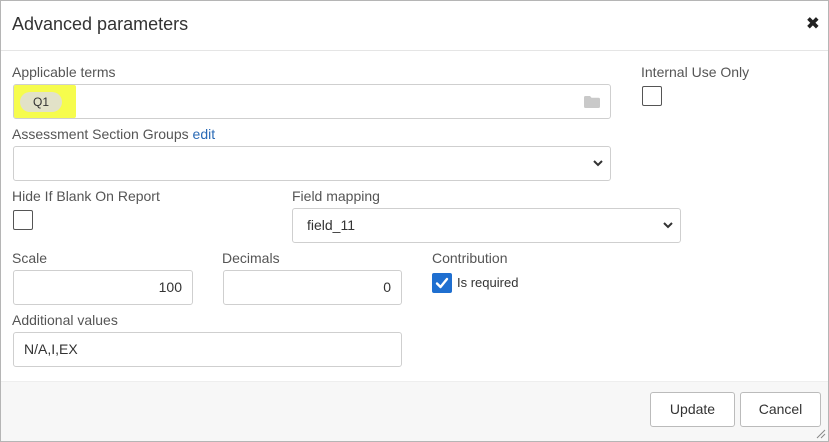 The width and height of the screenshot is (829, 442). Describe the element at coordinates (41, 102) in the screenshot. I see `term-chip: Q1` at that location.